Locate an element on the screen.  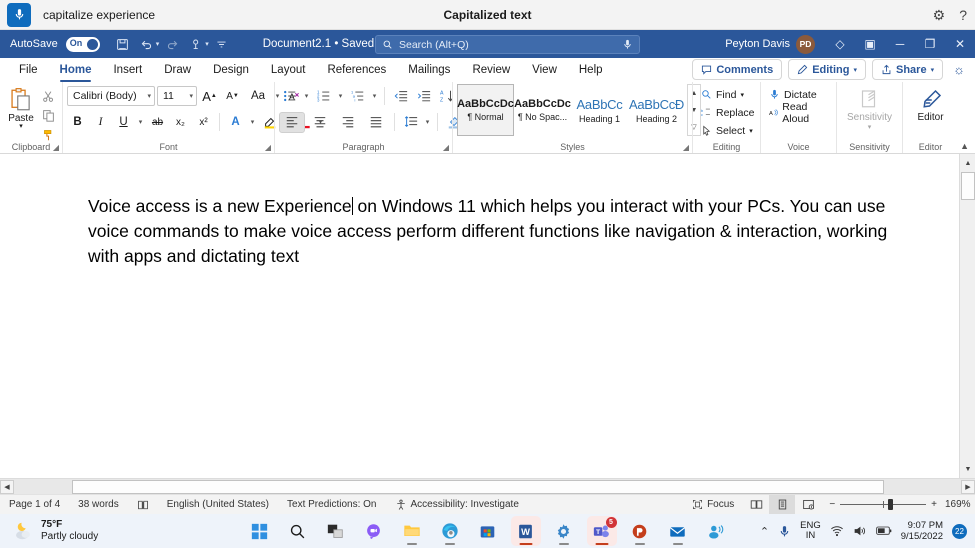
edge-button is located at coordinates (450, 531).